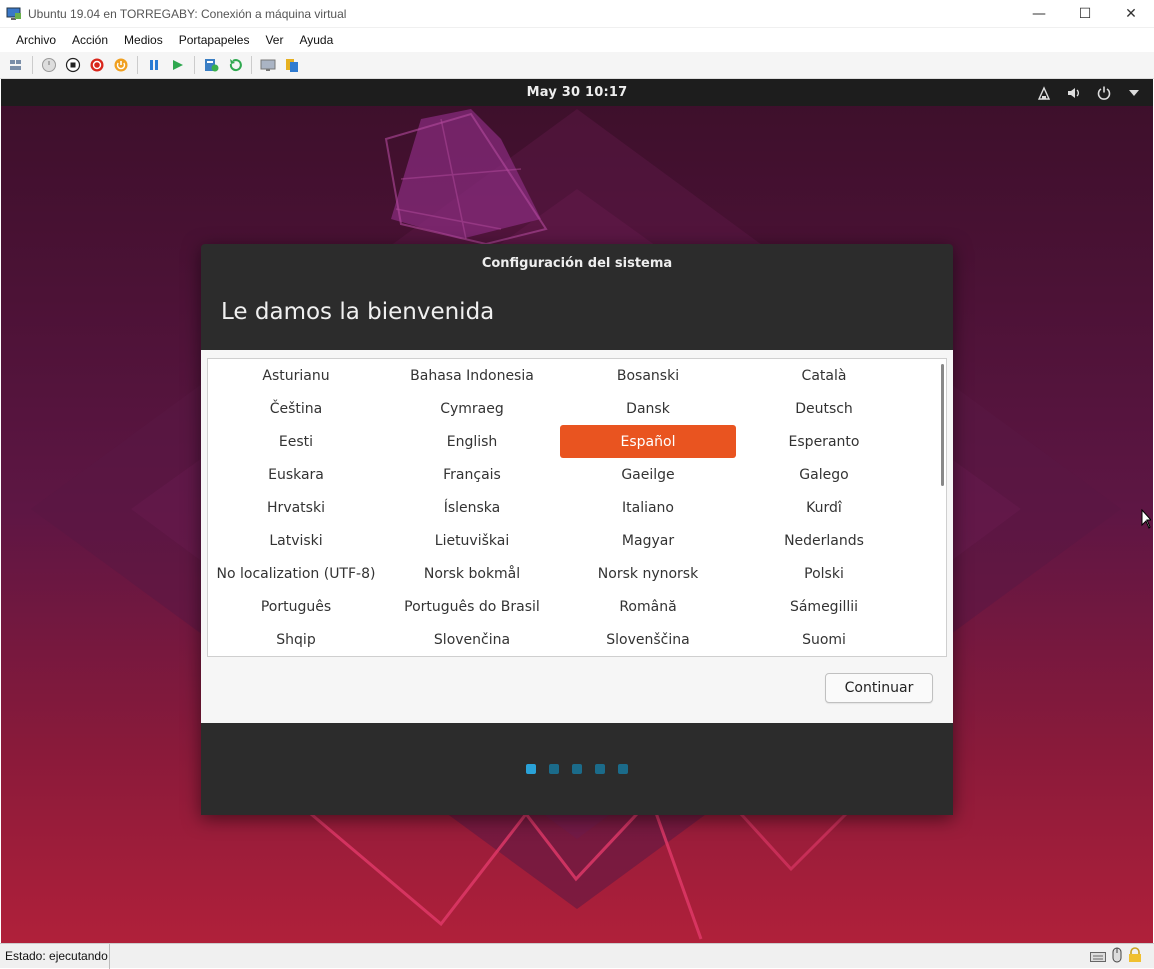 Image resolution: width=1154 pixels, height=969 pixels. What do you see at coordinates (824, 606) in the screenshot?
I see `language-option: Sámegillii` at bounding box center [824, 606].